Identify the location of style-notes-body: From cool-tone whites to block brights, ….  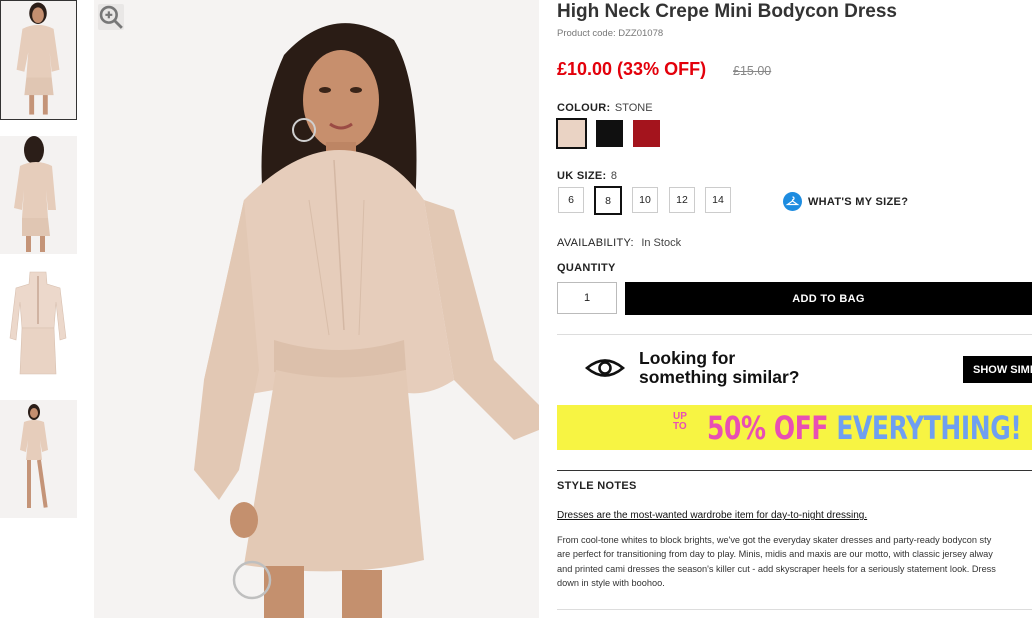
(794, 561).